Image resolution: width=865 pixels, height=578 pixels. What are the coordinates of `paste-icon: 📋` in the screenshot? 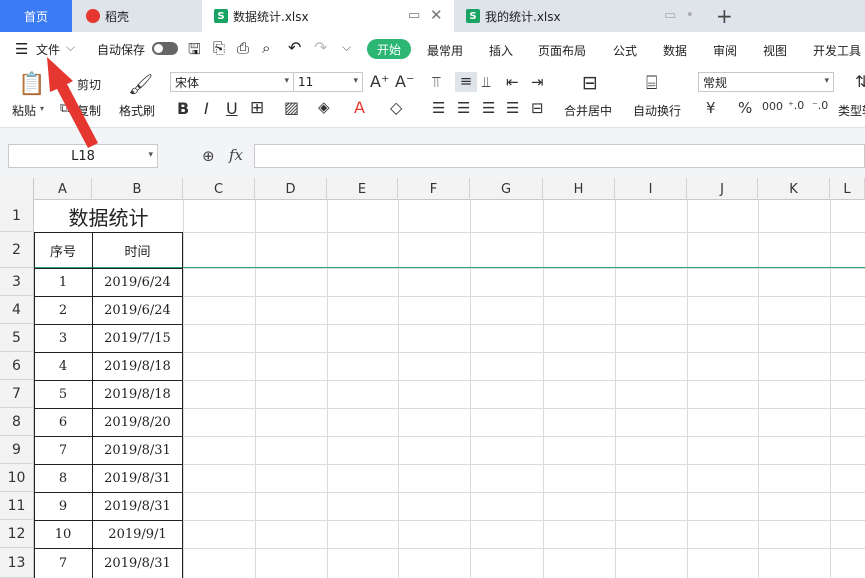 It's located at (31, 84).